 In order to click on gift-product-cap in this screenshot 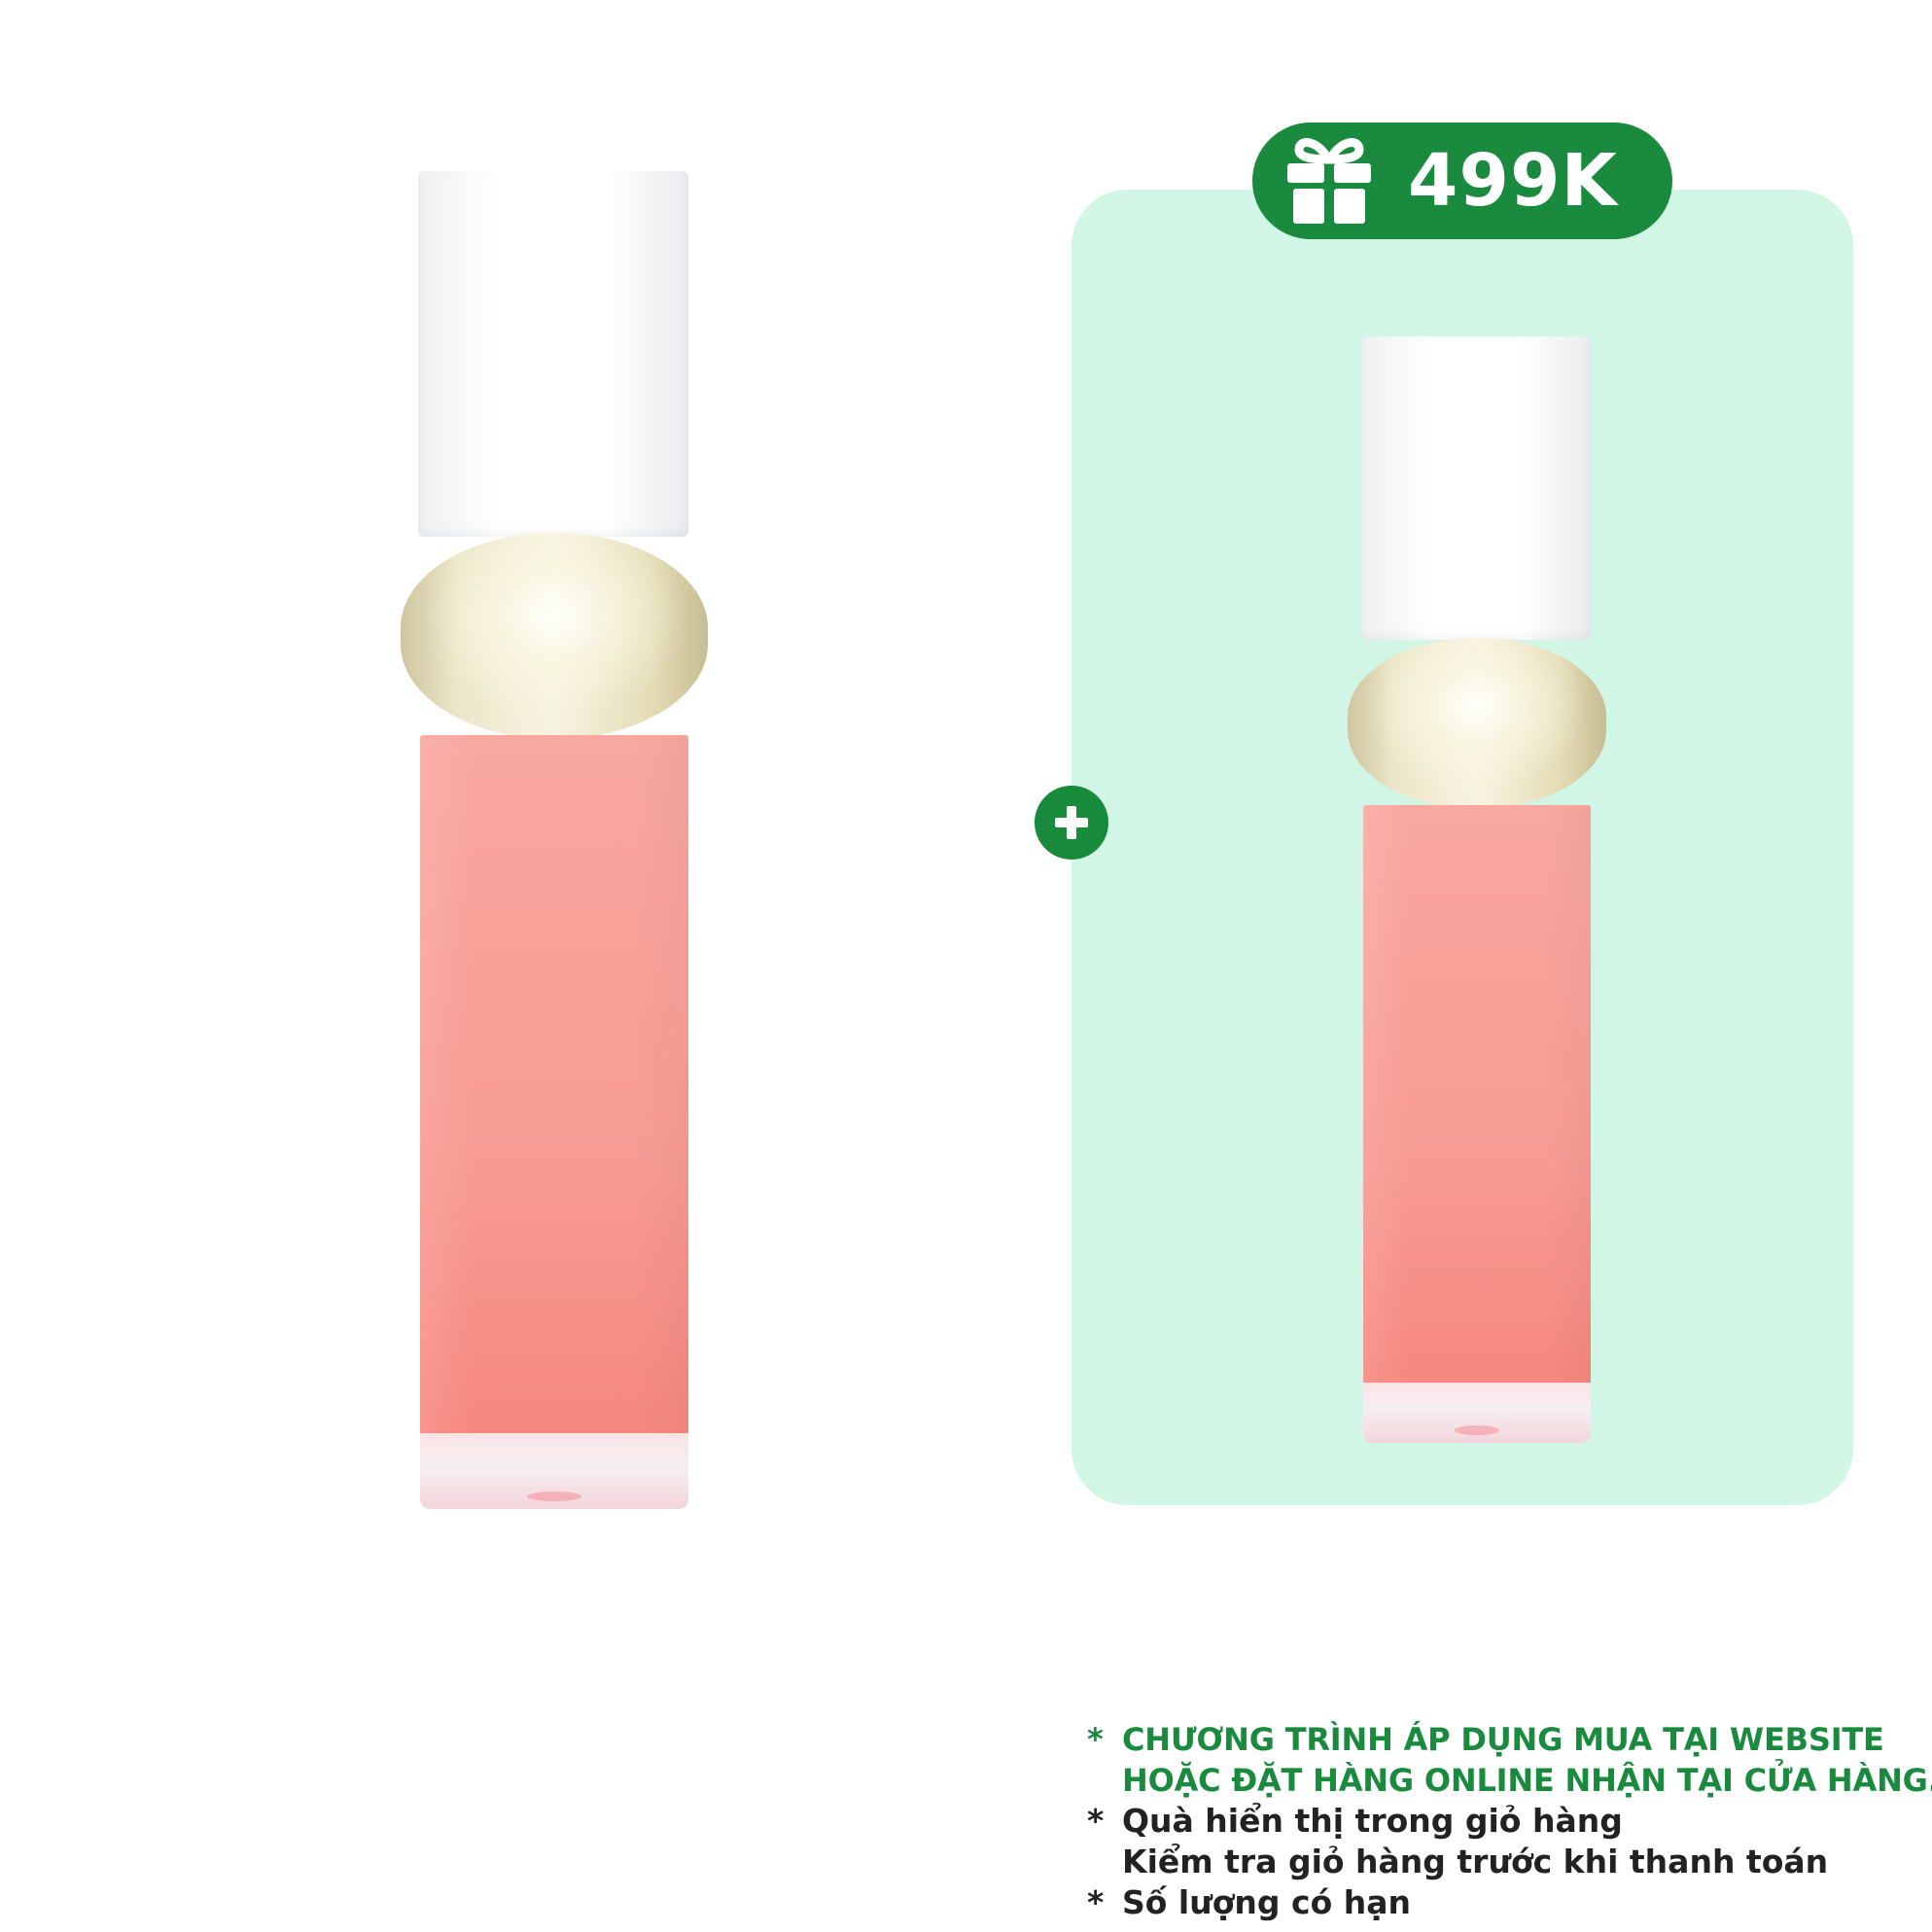, I will do `click(1476, 488)`.